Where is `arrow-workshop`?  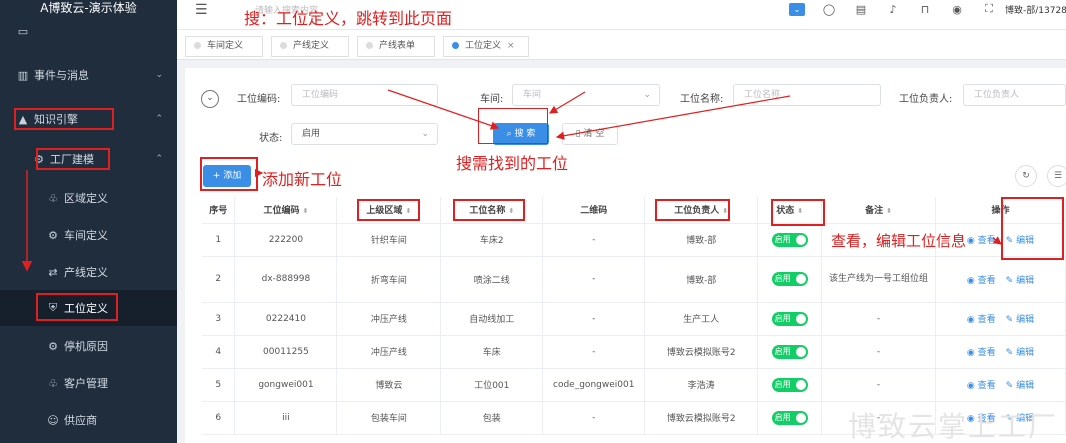
arrow-workshop is located at coordinates (567, 102).